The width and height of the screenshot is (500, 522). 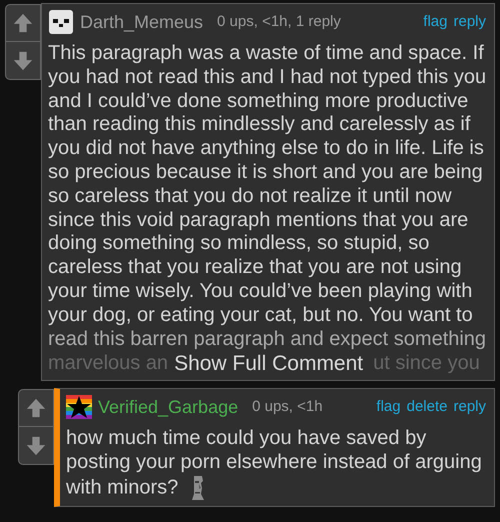 What do you see at coordinates (61, 22) in the screenshot?
I see `skull-icon` at bounding box center [61, 22].